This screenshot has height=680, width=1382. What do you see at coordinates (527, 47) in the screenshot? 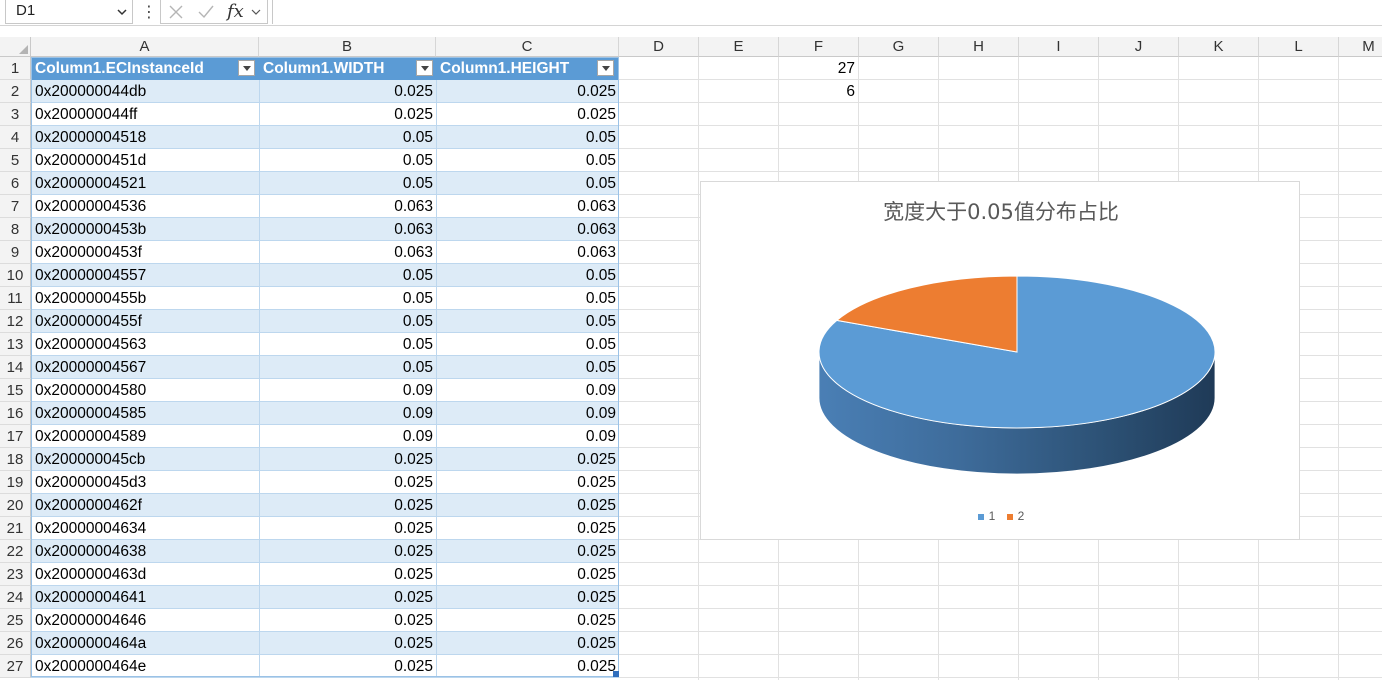
I see `column-header-c: C` at bounding box center [527, 47].